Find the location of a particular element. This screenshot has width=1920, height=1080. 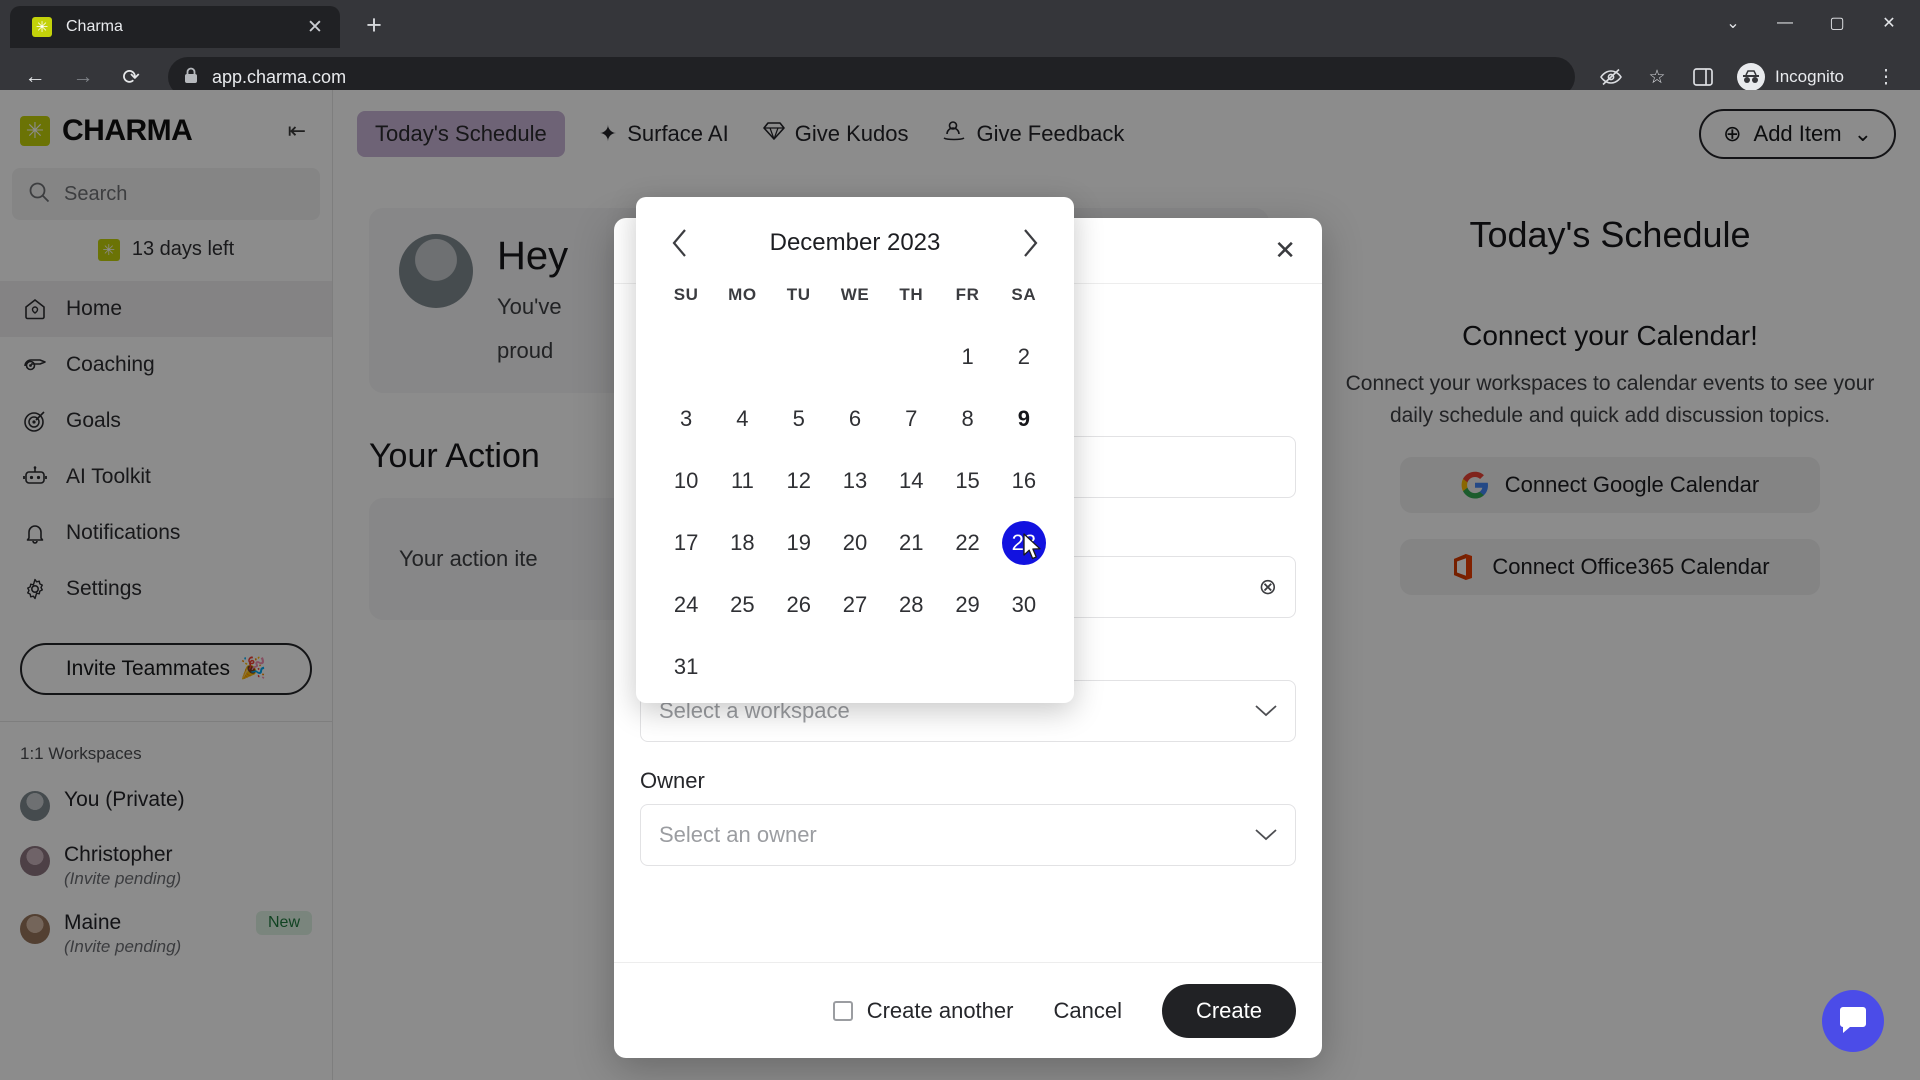

calendar-day-label: 16 is located at coordinates (1024, 480).